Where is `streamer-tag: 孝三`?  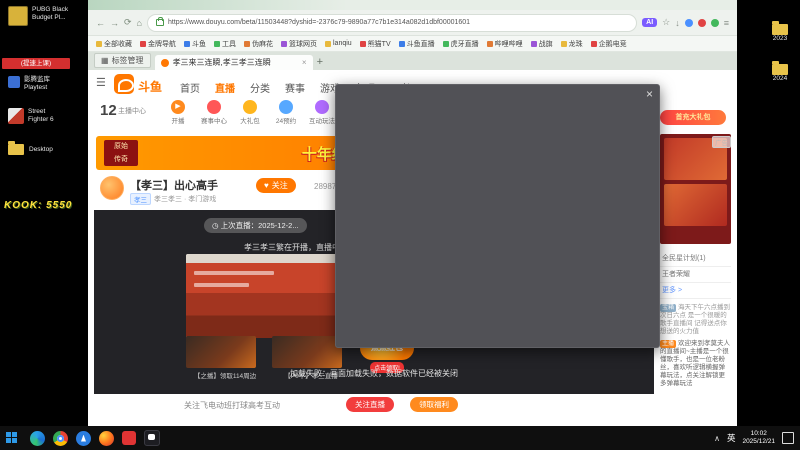 streamer-tag: 孝三 is located at coordinates (140, 199).